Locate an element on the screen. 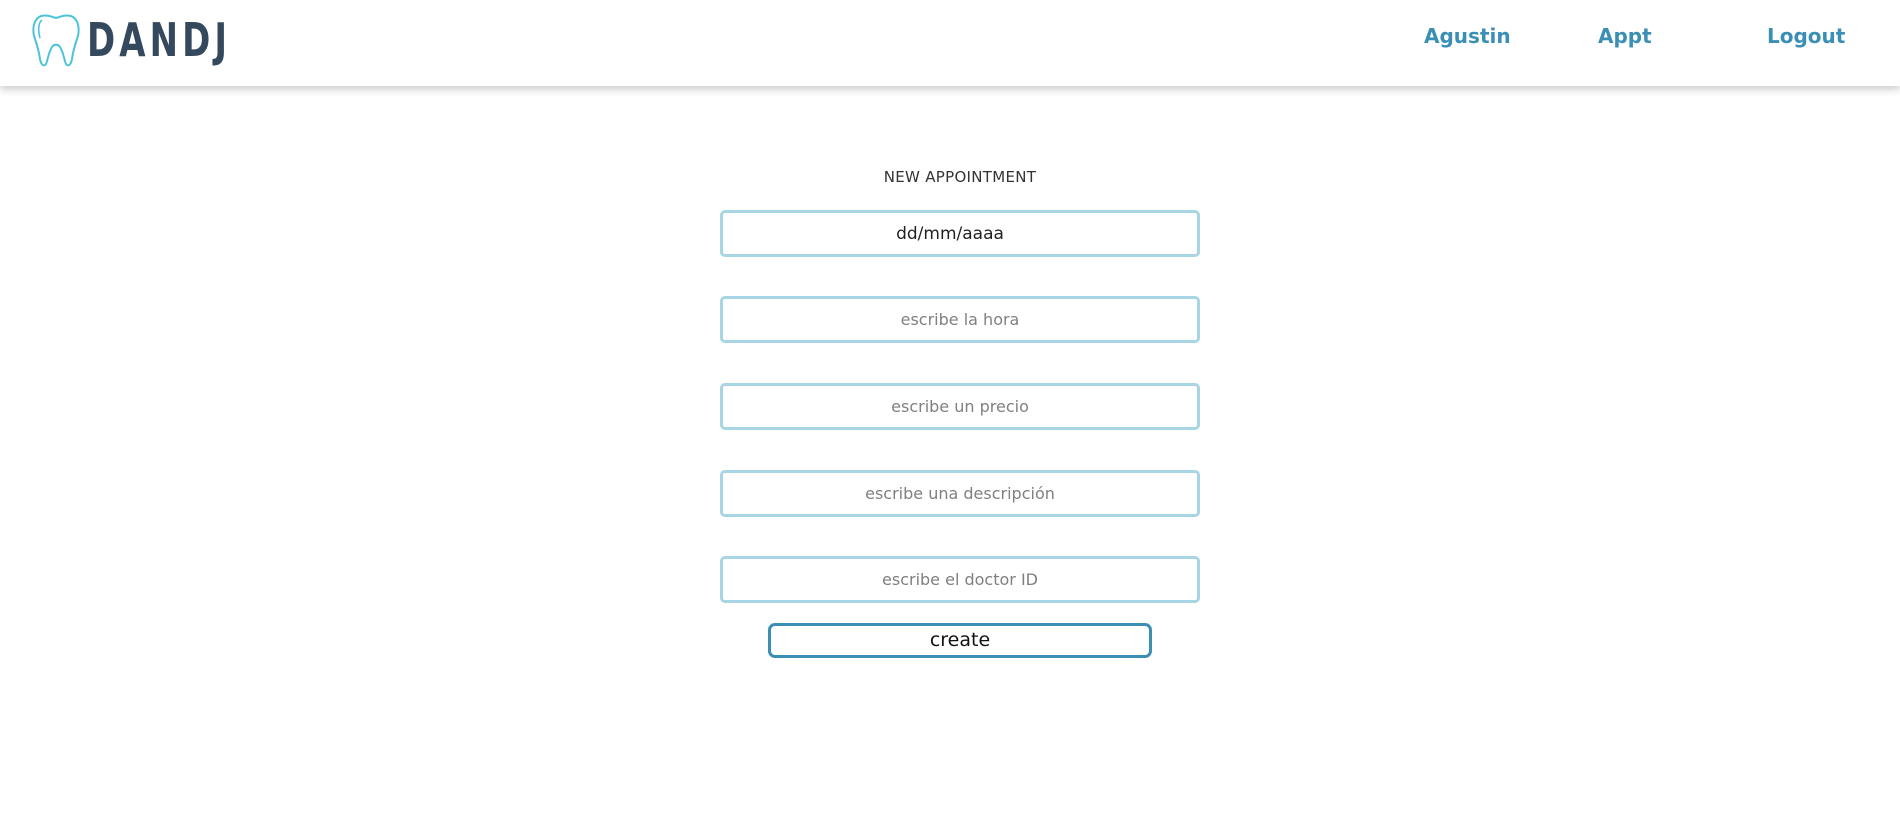 The height and width of the screenshot is (818, 1900). date-input: dd/mm/aaaa is located at coordinates (960, 233).